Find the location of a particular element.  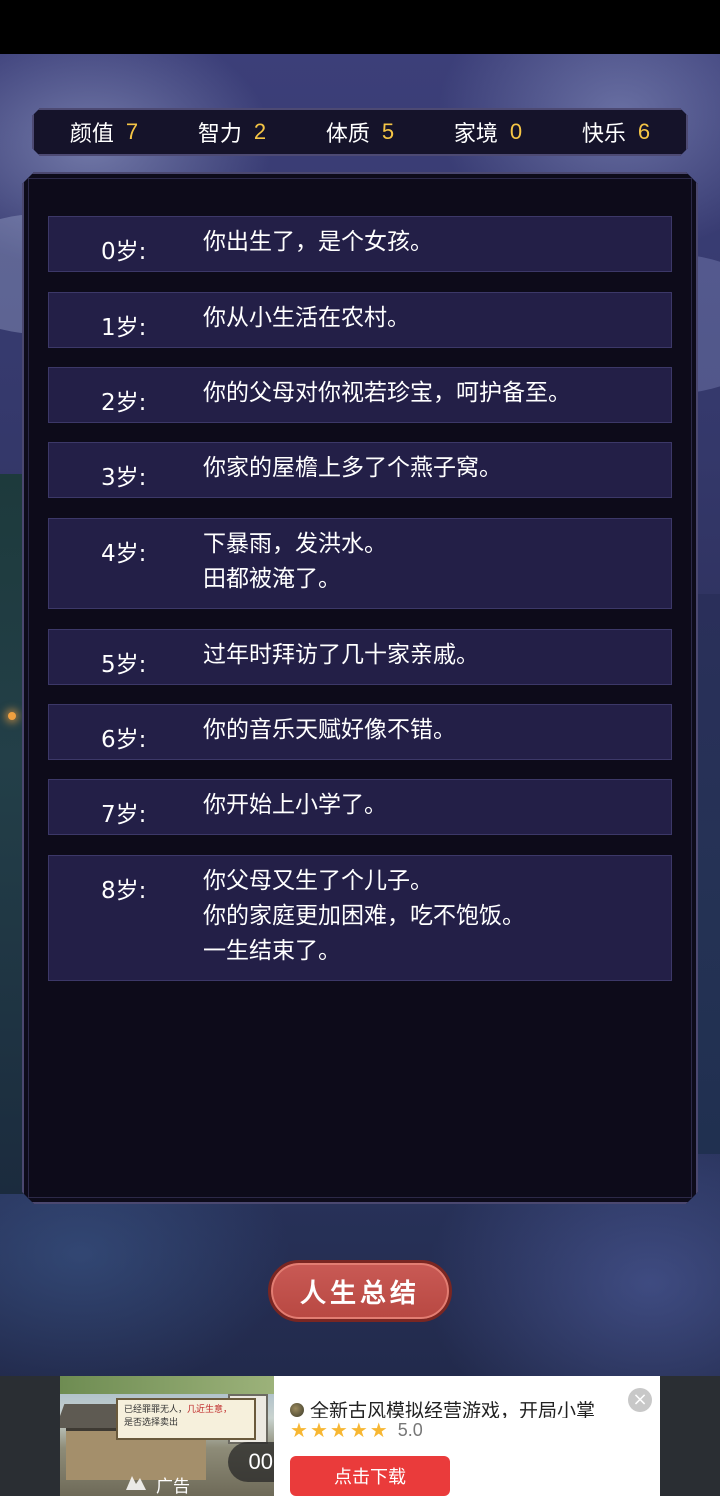

stat-intelligence: 智力 2 is located at coordinates (232, 132).